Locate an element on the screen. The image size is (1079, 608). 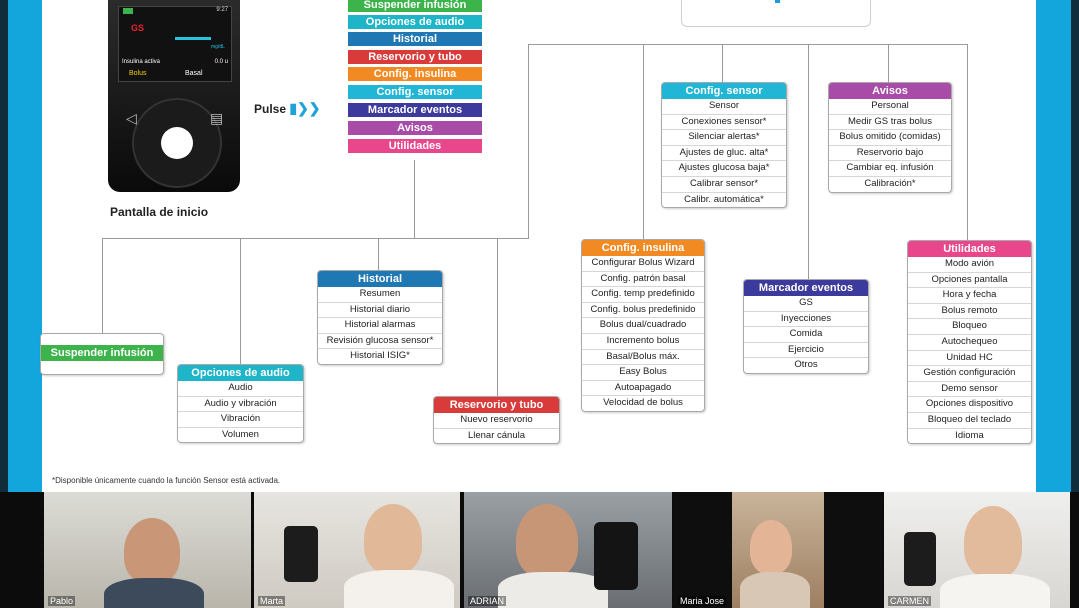
box-item: Bolus remoto is located at coordinates (969, 310).